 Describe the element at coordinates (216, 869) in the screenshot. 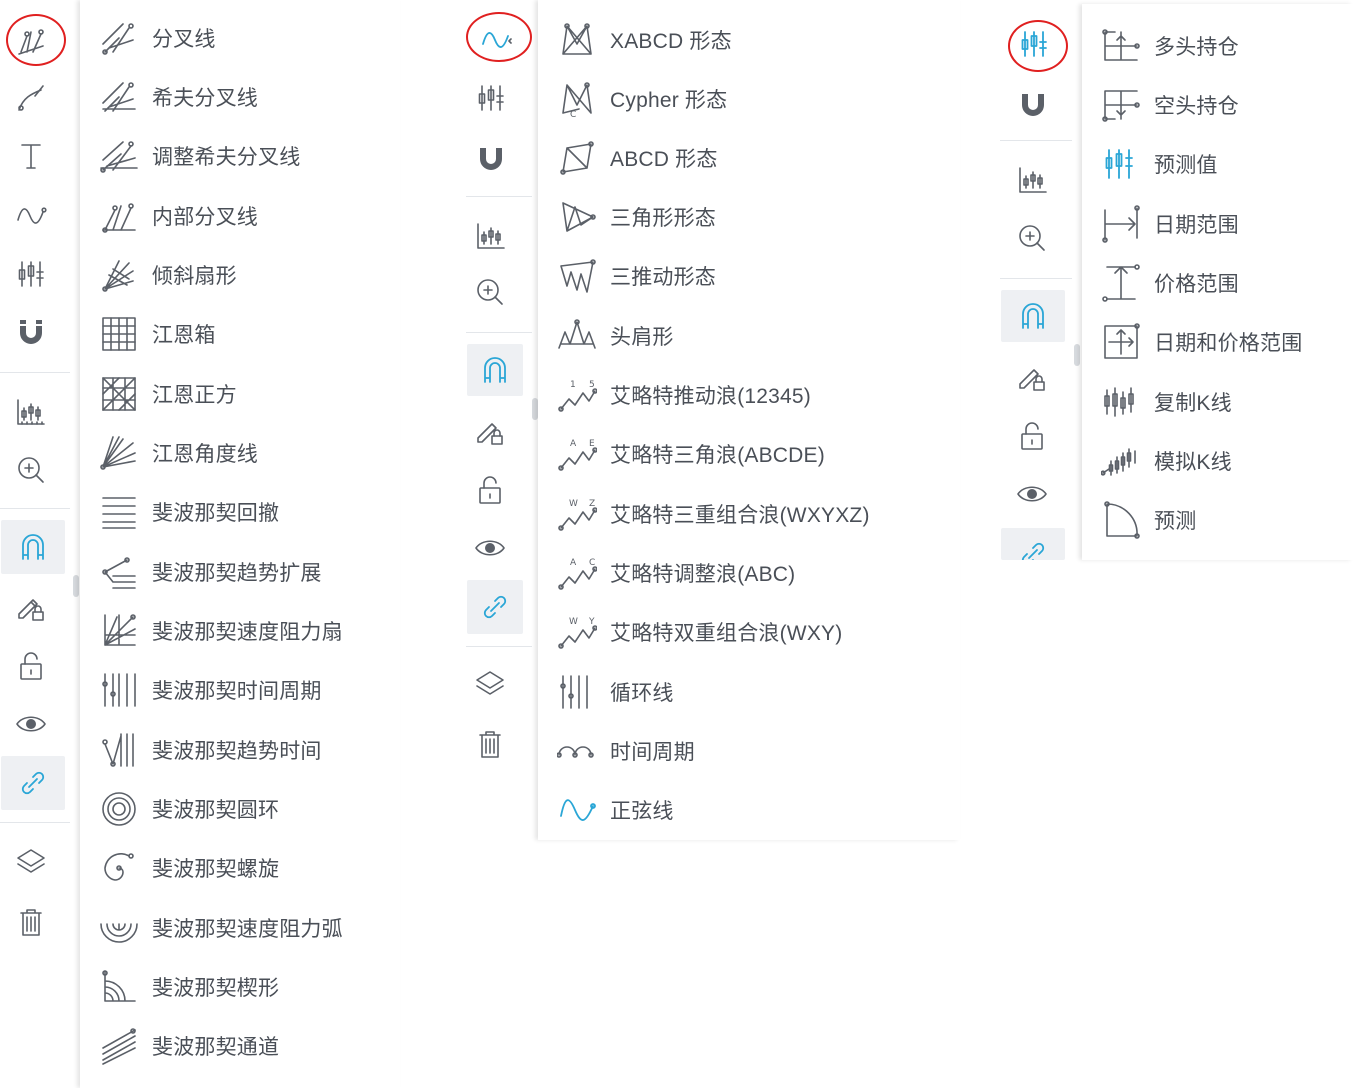

I see `menu-item-label: 斐波那契螺旋` at that location.